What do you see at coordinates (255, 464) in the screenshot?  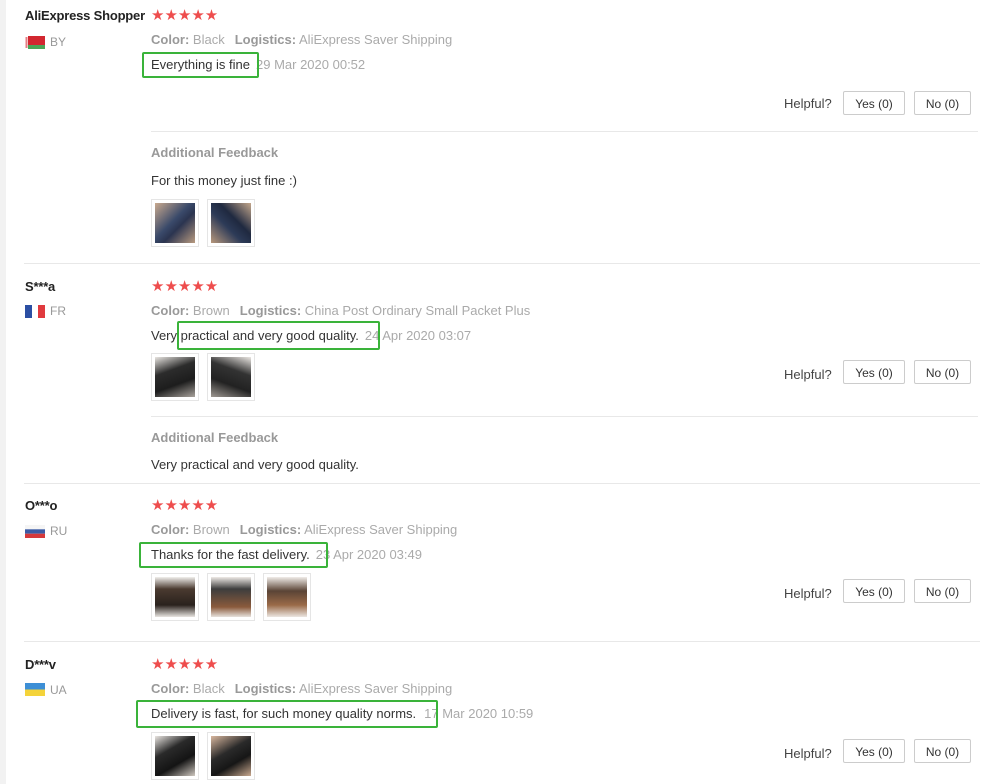 I see `additional-feedback-text: Very practical and very good quality.` at bounding box center [255, 464].